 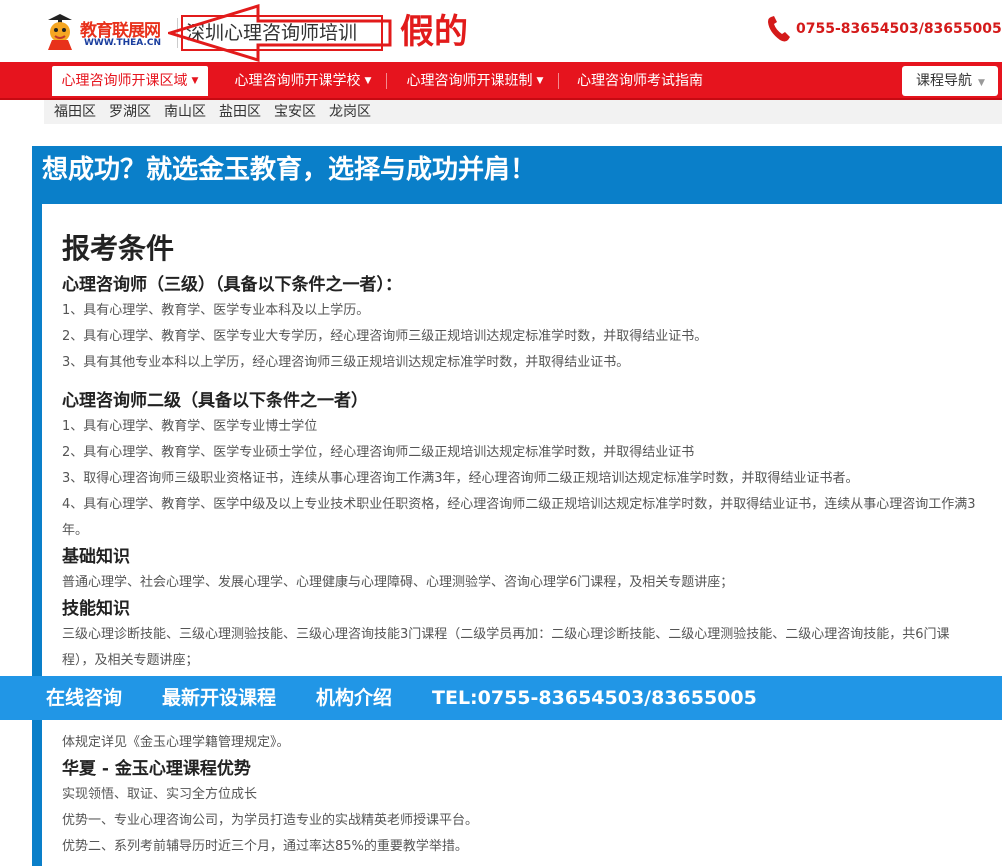 What do you see at coordinates (160, 794) in the screenshot?
I see `list-item: 实现领悟、取证、实习全方位成长` at bounding box center [160, 794].